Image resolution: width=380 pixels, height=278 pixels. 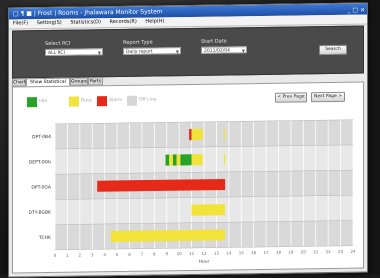 What do you see at coordinates (20, 23) in the screenshot?
I see `menu-file: File(F)` at bounding box center [20, 23].